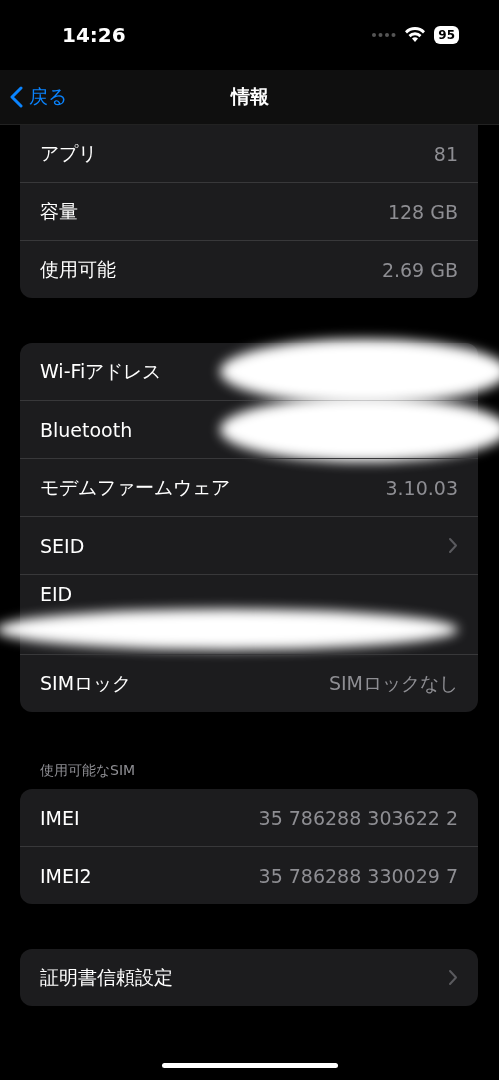 This screenshot has height=1080, width=499. Describe the element at coordinates (446, 35) in the screenshot. I see `battery-level: 95` at that location.